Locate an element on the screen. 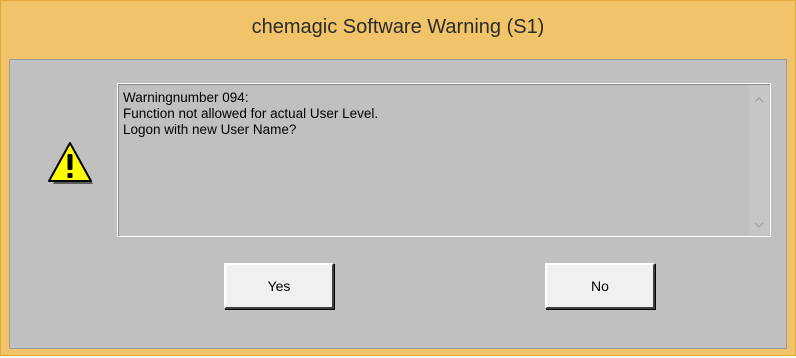 The image size is (796, 358). no-button: No is located at coordinates (600, 286).